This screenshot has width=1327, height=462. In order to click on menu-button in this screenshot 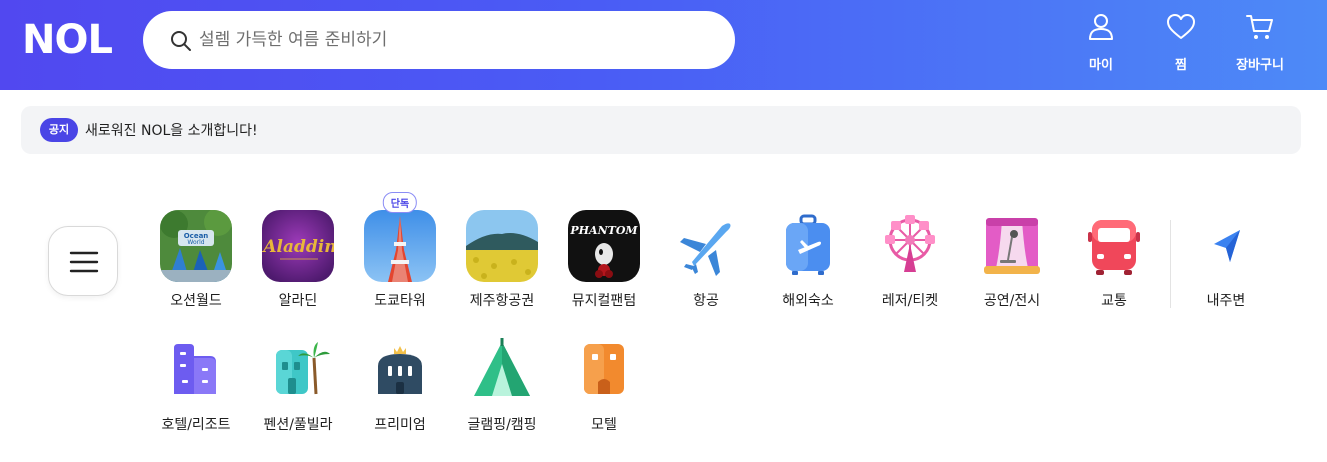, I will do `click(83, 261)`.